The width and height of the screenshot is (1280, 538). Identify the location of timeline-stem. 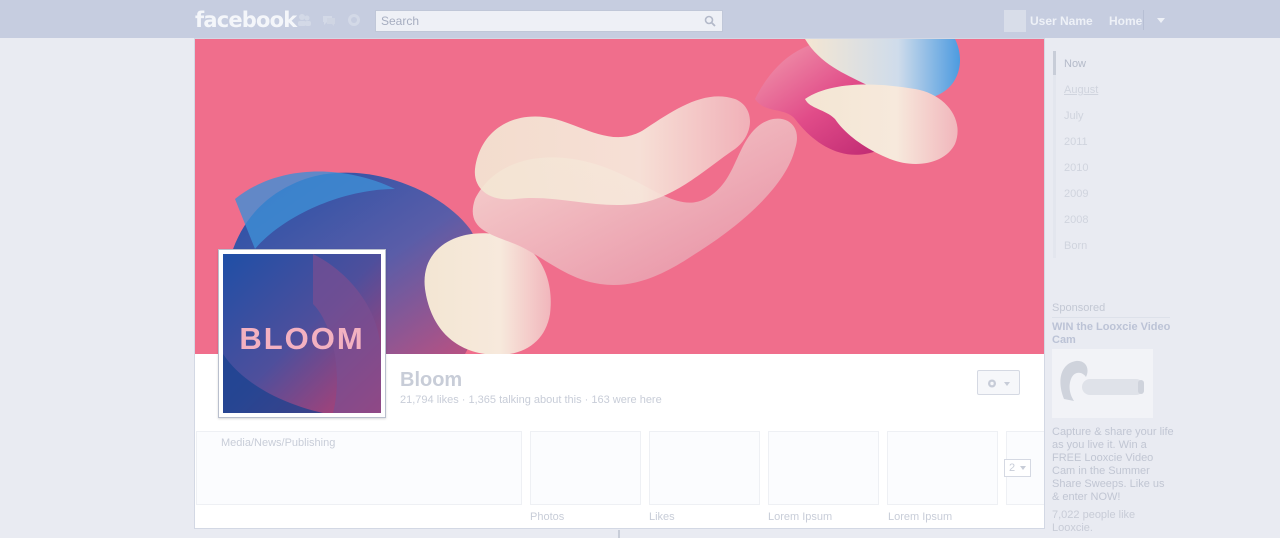
(619, 534).